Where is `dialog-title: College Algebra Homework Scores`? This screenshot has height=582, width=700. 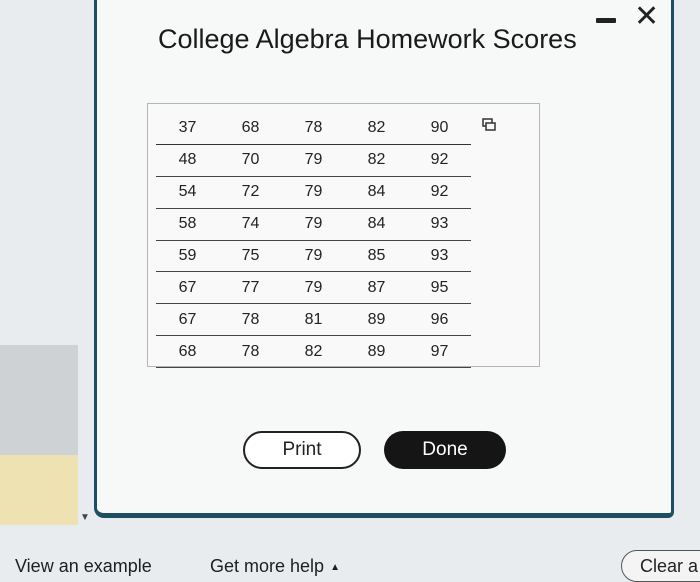
dialog-title: College Algebra Homework Scores is located at coordinates (367, 39).